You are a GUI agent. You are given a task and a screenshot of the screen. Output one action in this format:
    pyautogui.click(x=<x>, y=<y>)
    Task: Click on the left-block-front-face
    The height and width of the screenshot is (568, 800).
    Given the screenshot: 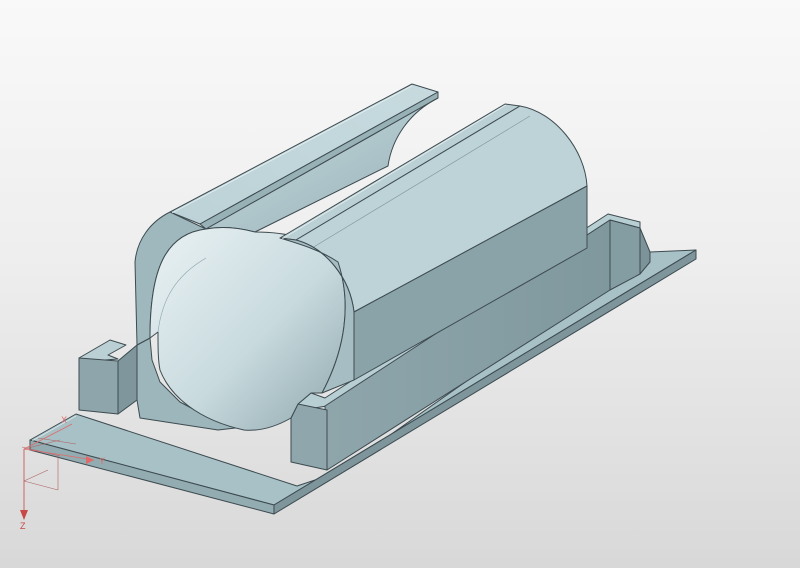 What is the action you would take?
    pyautogui.click(x=98, y=386)
    